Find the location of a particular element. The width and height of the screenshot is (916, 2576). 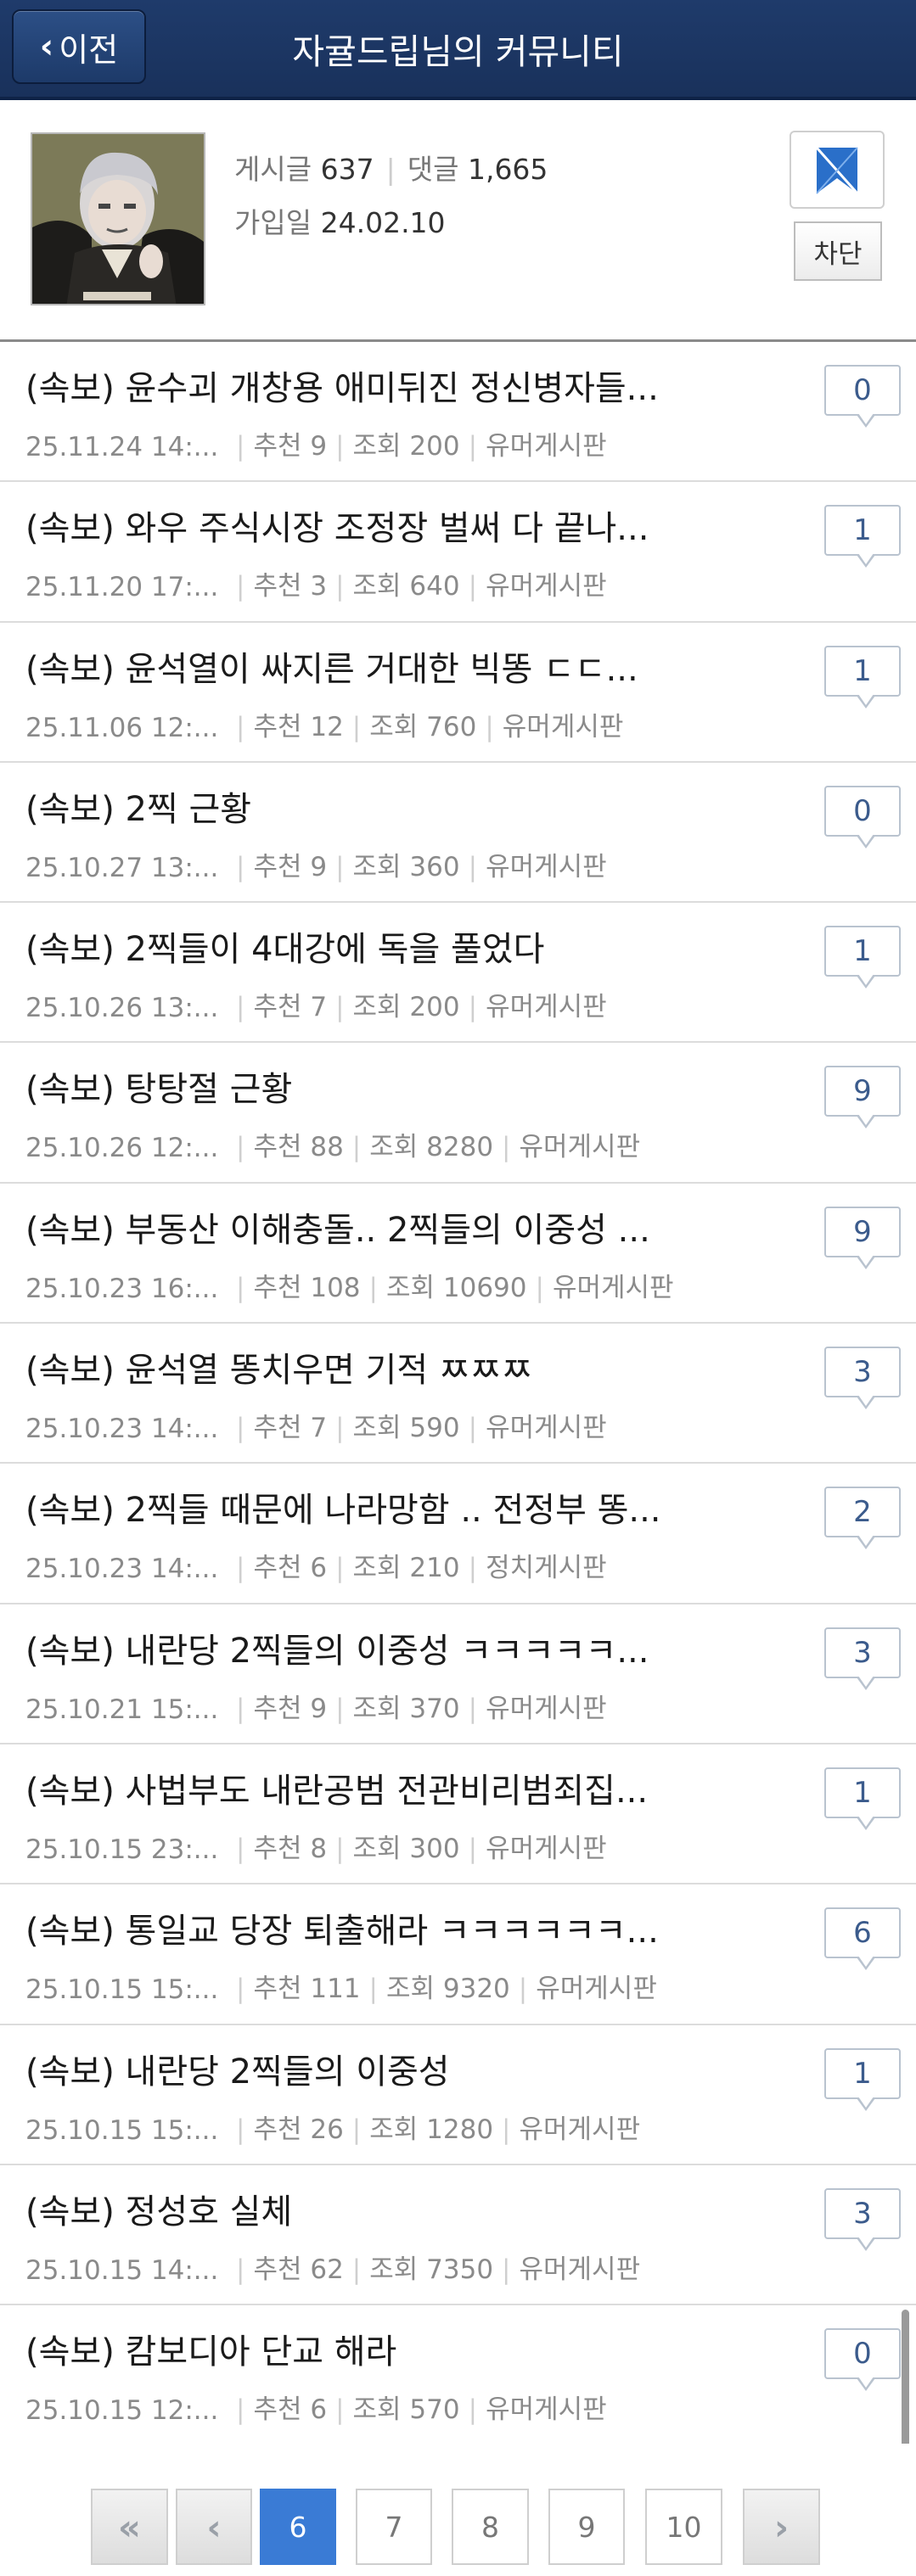

post-recommend: 추천 8 is located at coordinates (291, 1848).